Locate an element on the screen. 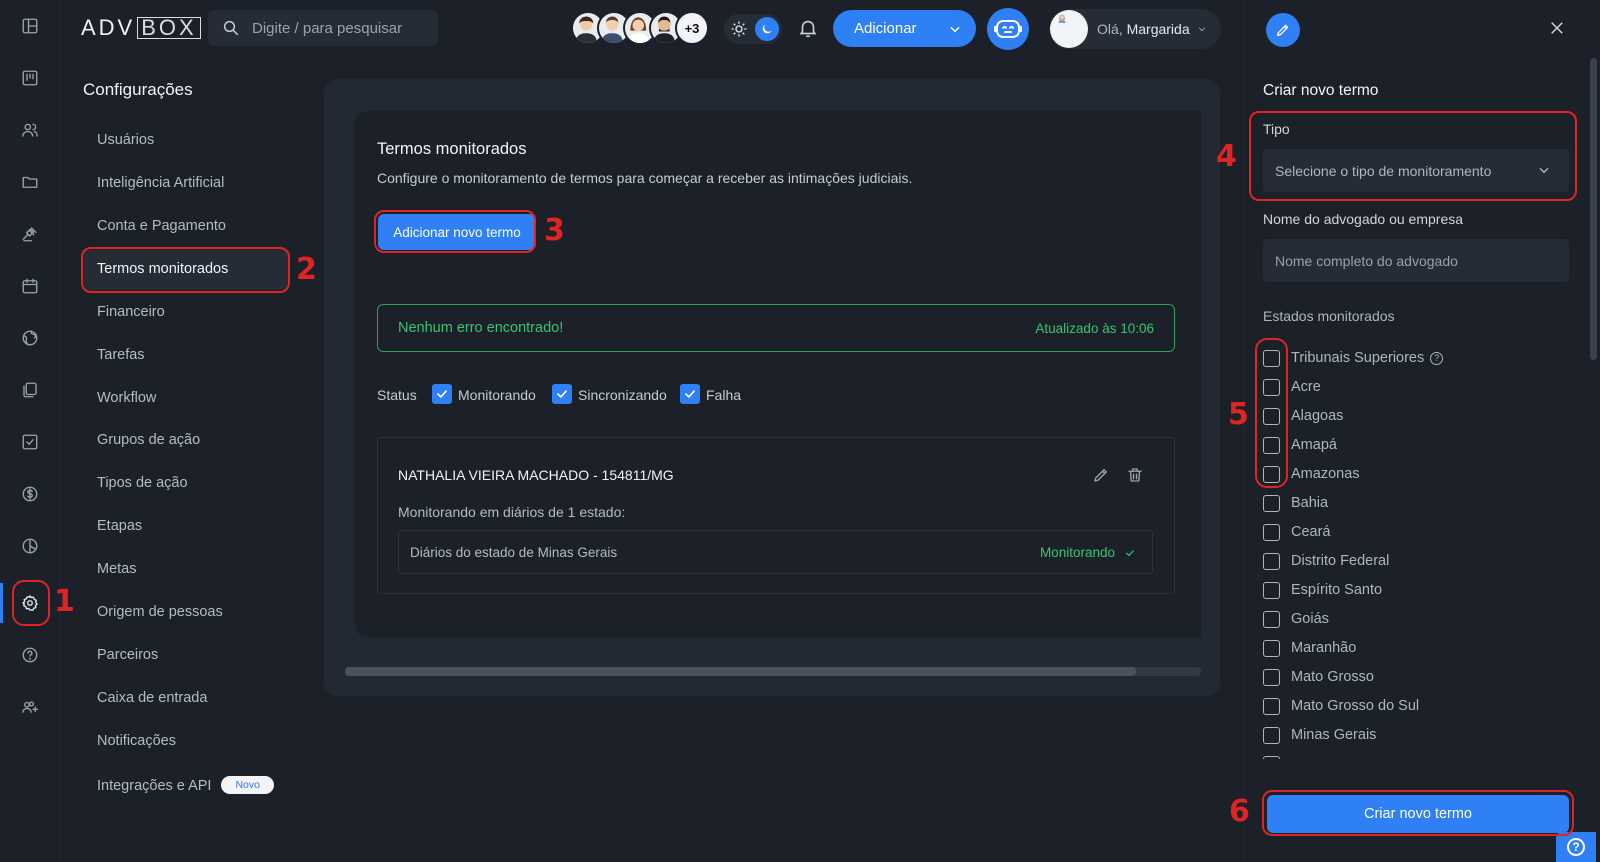 This screenshot has height=862, width=1600. type-label: Tipo is located at coordinates (1276, 129).